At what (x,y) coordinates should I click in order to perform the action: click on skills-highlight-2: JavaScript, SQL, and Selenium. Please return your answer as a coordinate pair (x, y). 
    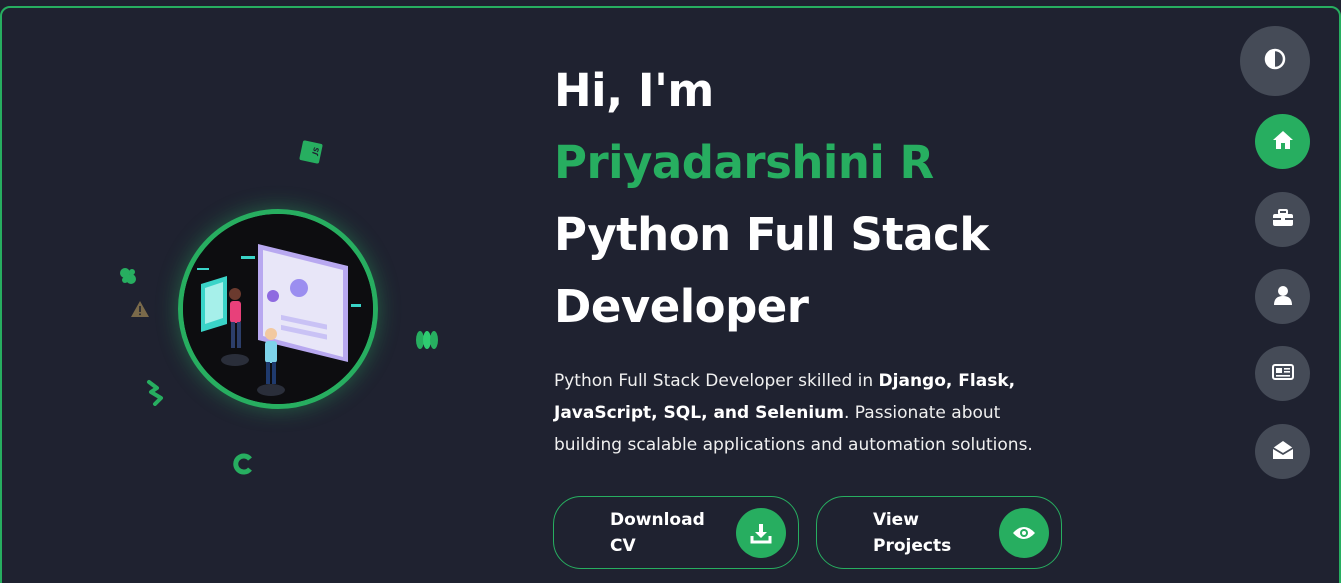
    Looking at the image, I should click on (699, 413).